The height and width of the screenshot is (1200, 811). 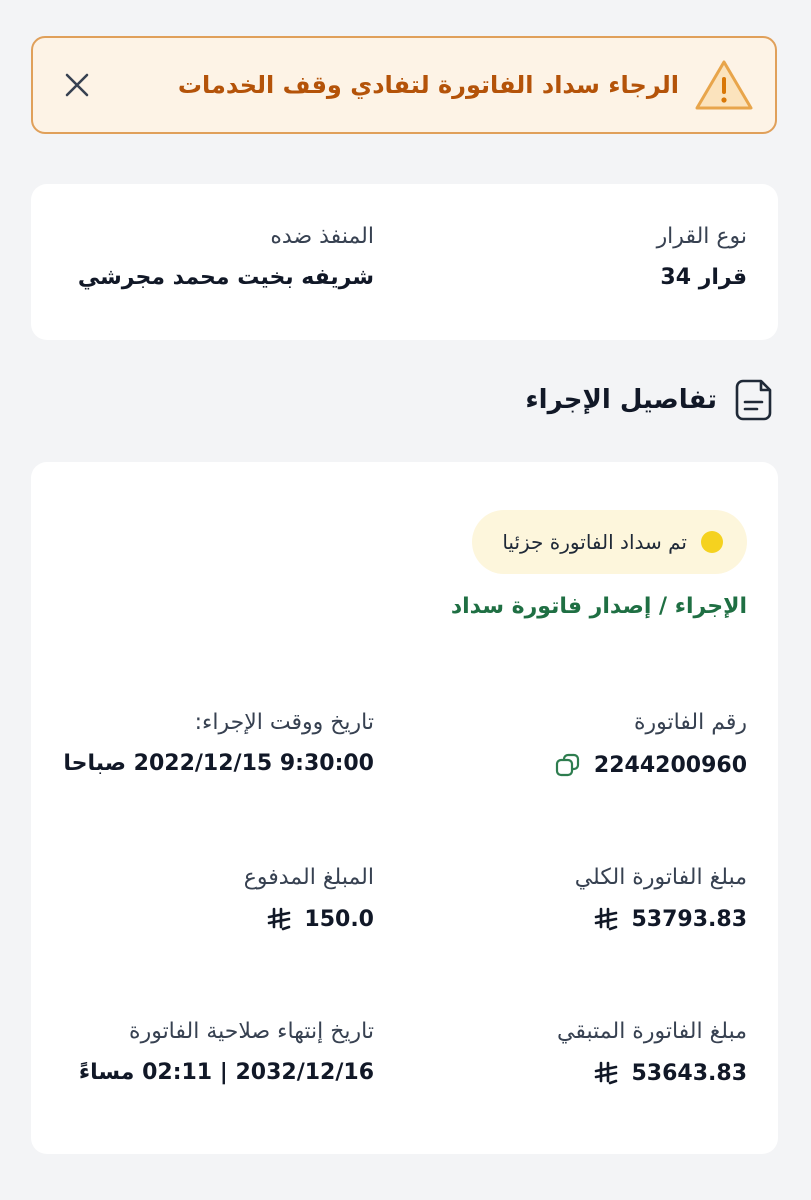 I want to click on decision-type-label: نوع القرار, so click(x=701, y=236).